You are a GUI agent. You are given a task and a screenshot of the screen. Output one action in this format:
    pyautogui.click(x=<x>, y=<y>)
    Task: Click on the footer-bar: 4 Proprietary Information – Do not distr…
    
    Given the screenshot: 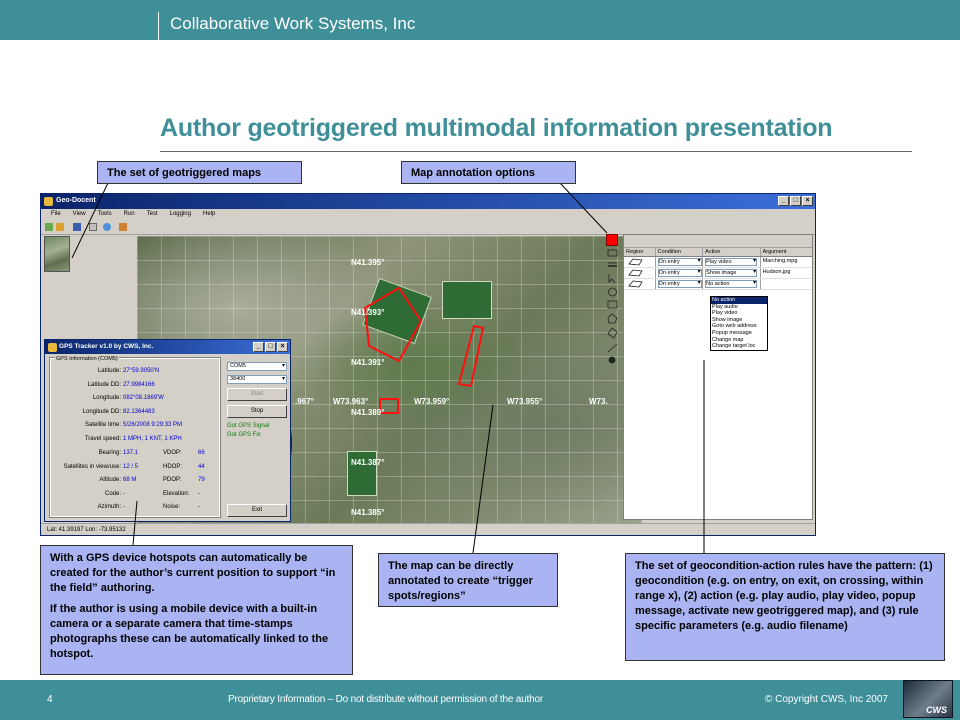 What is the action you would take?
    pyautogui.click(x=480, y=700)
    